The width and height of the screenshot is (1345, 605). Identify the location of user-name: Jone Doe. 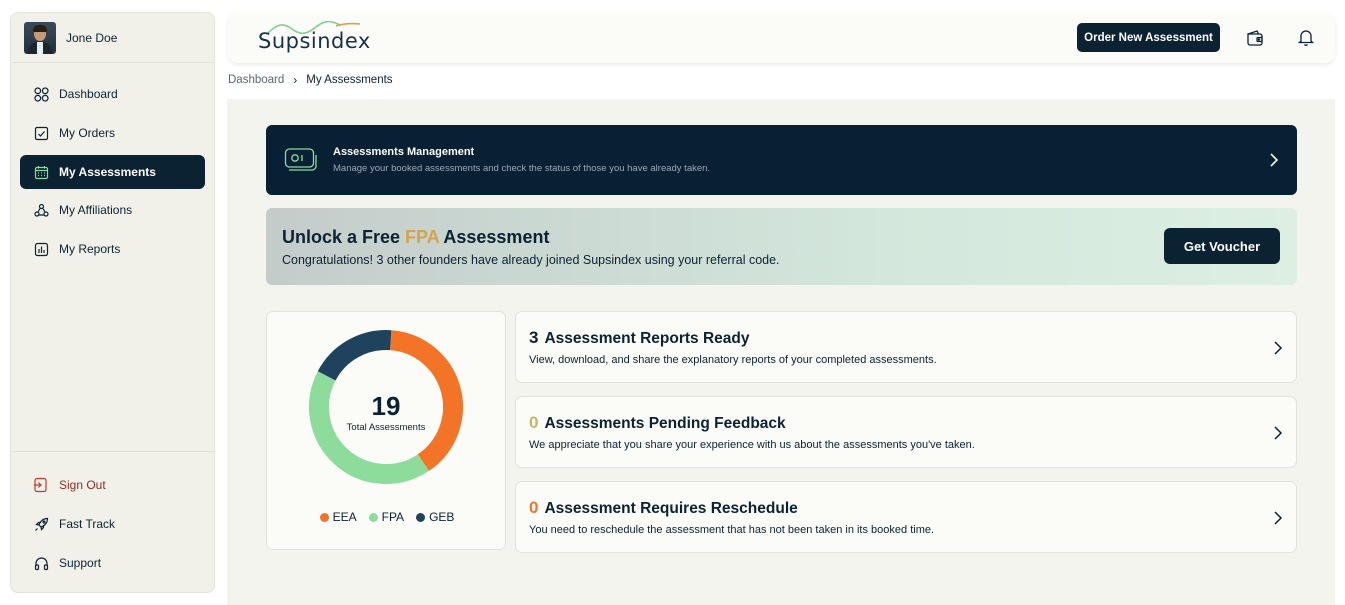
(92, 38).